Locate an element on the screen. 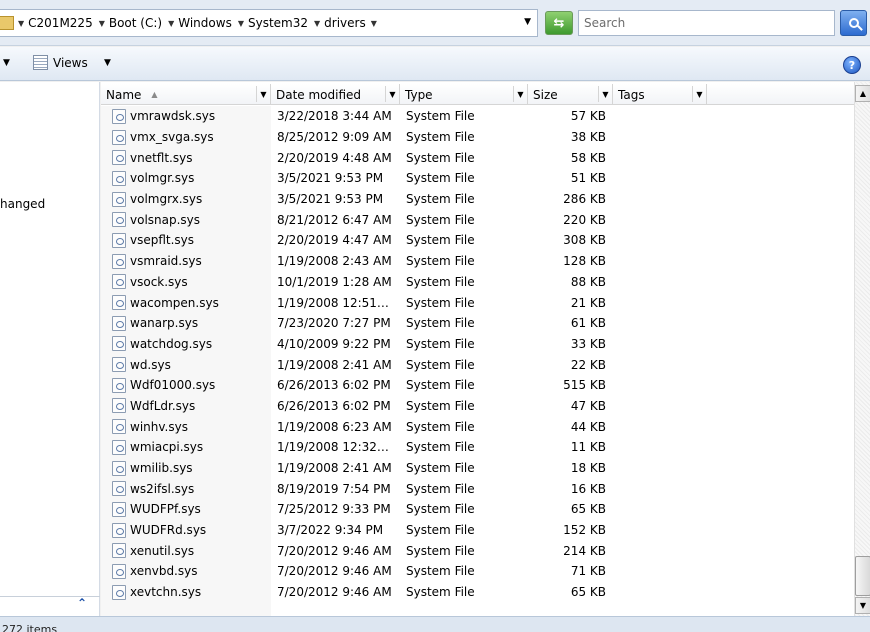  file-name-cell: WUDFRd.sys is located at coordinates (159, 530).